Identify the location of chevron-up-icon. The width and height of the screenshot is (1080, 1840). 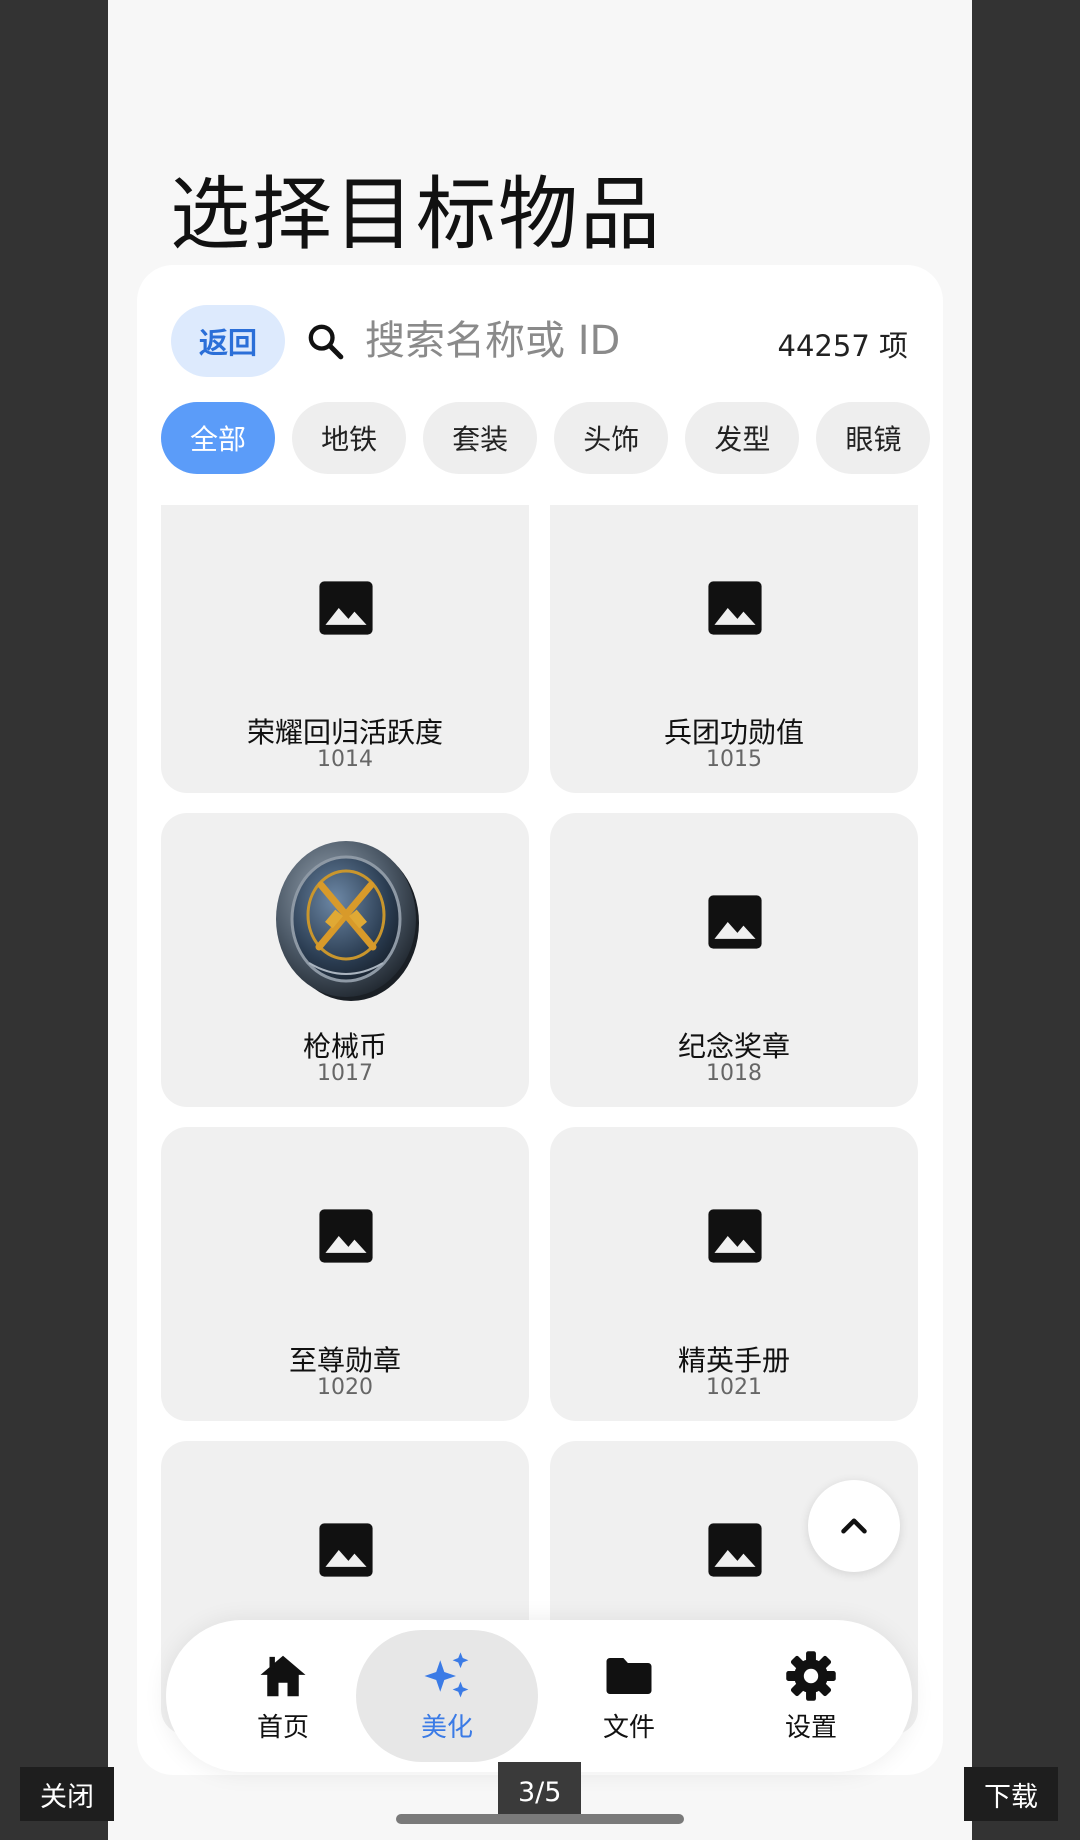
(854, 1526).